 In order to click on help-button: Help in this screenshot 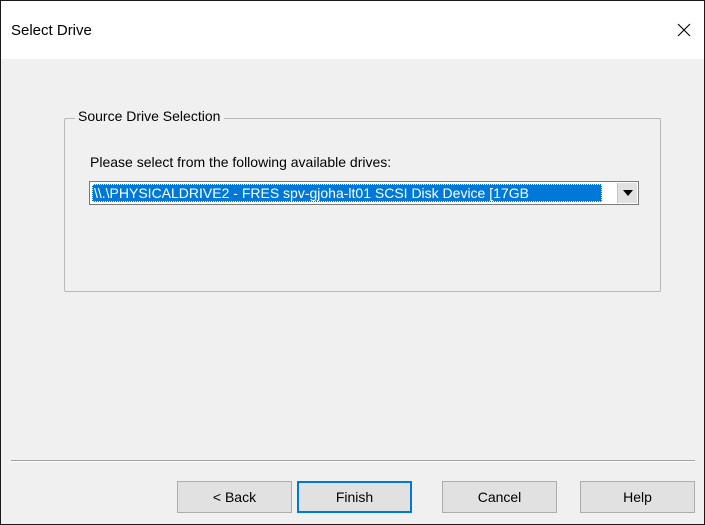, I will do `click(637, 497)`.